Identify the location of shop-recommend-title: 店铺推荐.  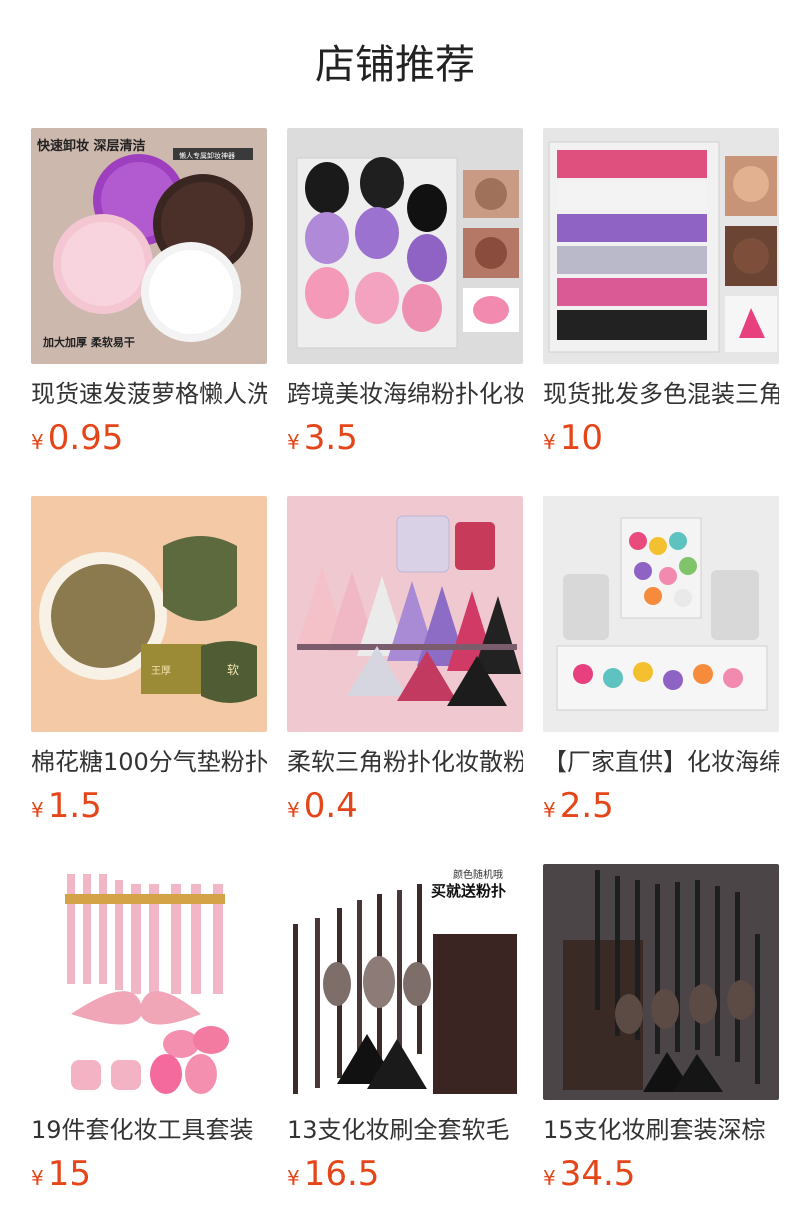
(395, 65).